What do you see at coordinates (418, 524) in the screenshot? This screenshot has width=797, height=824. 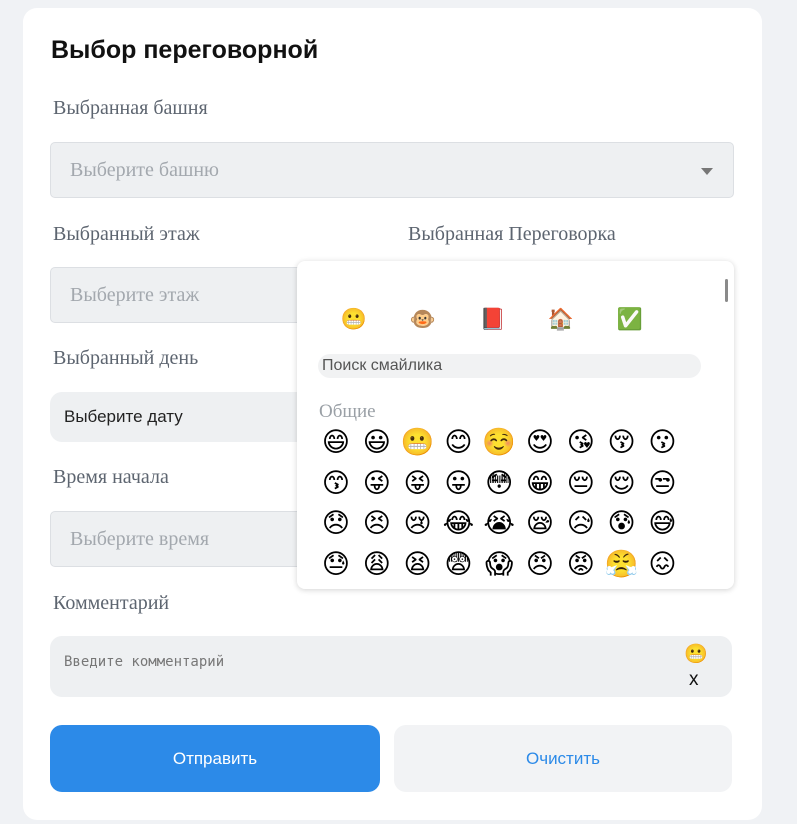 I see `emoji-item: 😢` at bounding box center [418, 524].